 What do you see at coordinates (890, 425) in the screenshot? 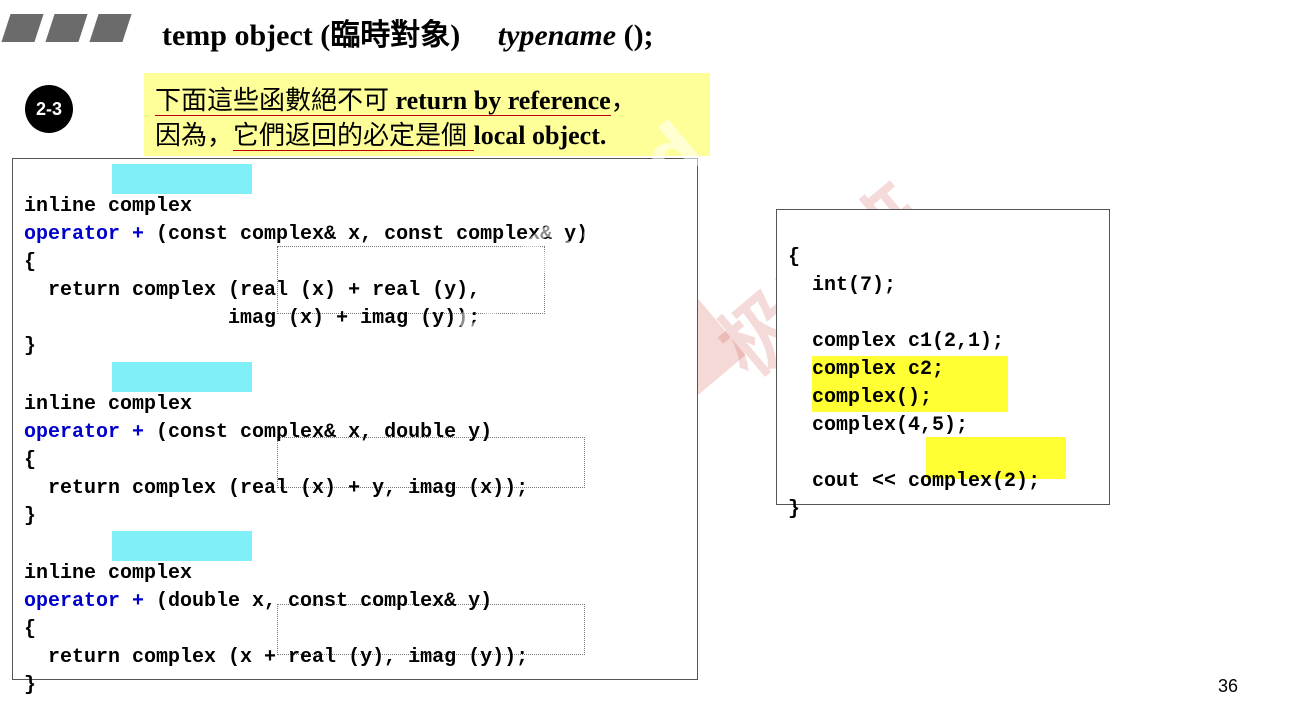
I see `complex-4-5-temp: complex(4,5);` at bounding box center [890, 425].